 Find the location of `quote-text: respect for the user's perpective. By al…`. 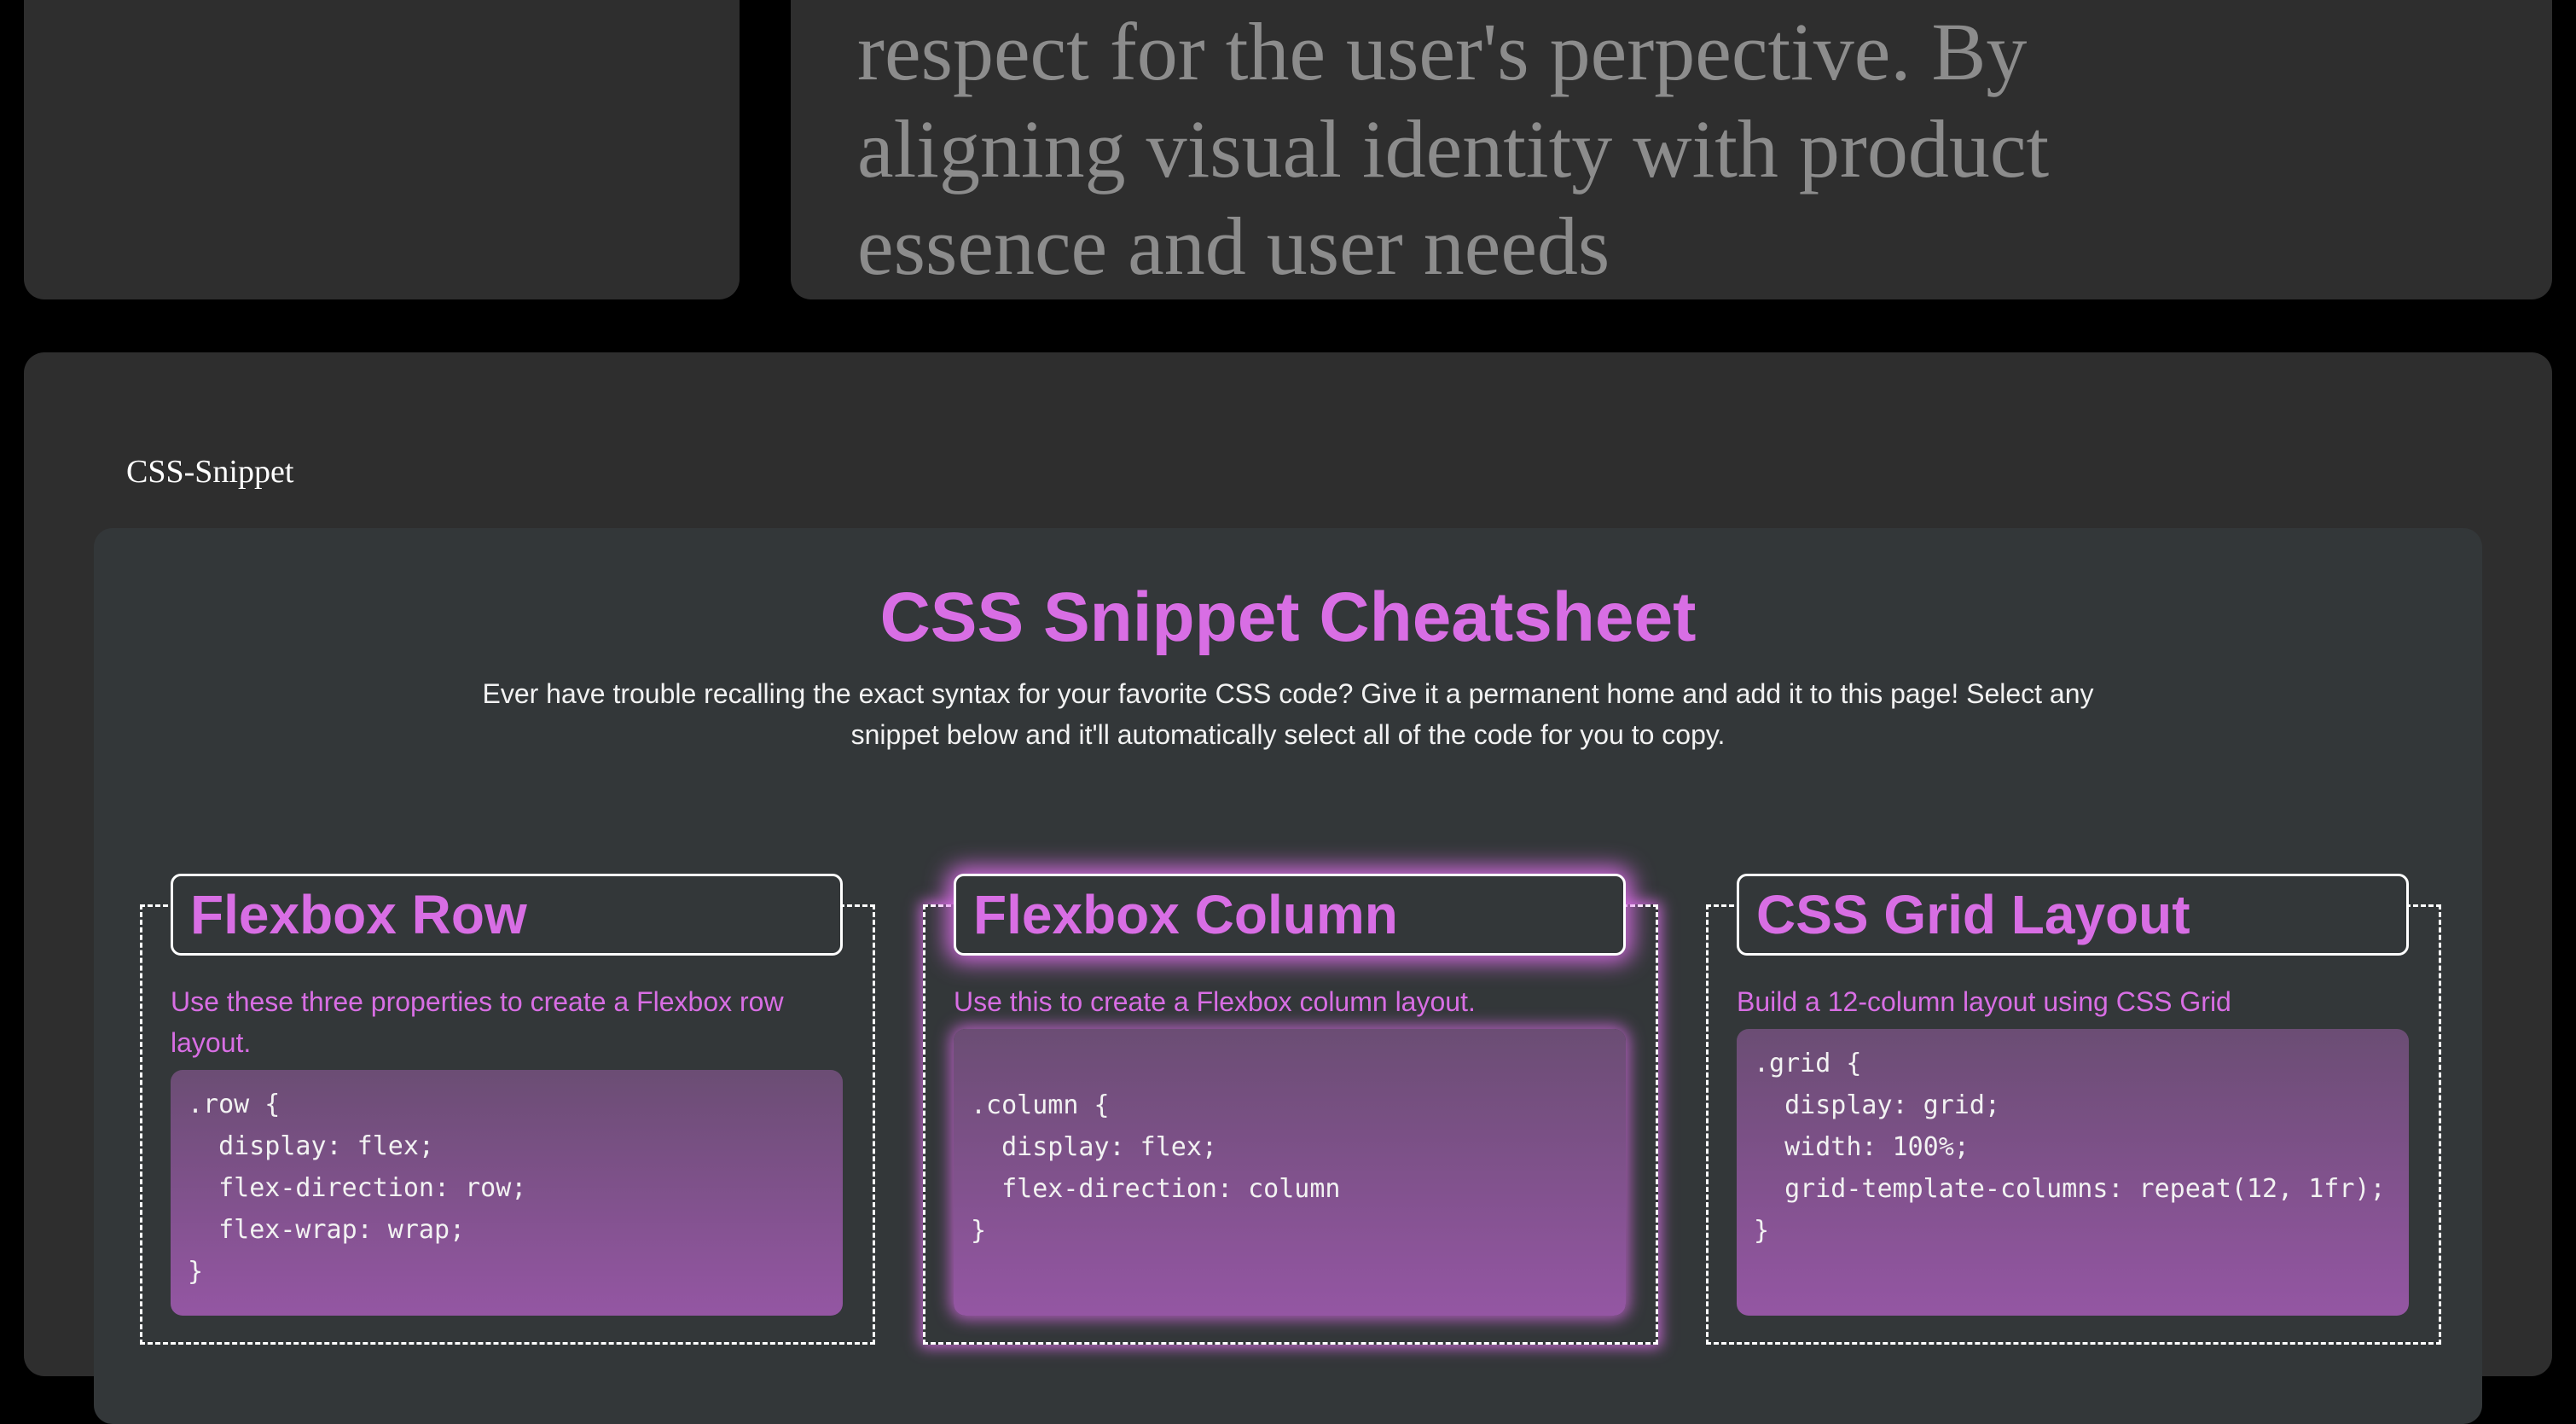

quote-text: respect for the user's perpective. By al… is located at coordinates (1453, 149).